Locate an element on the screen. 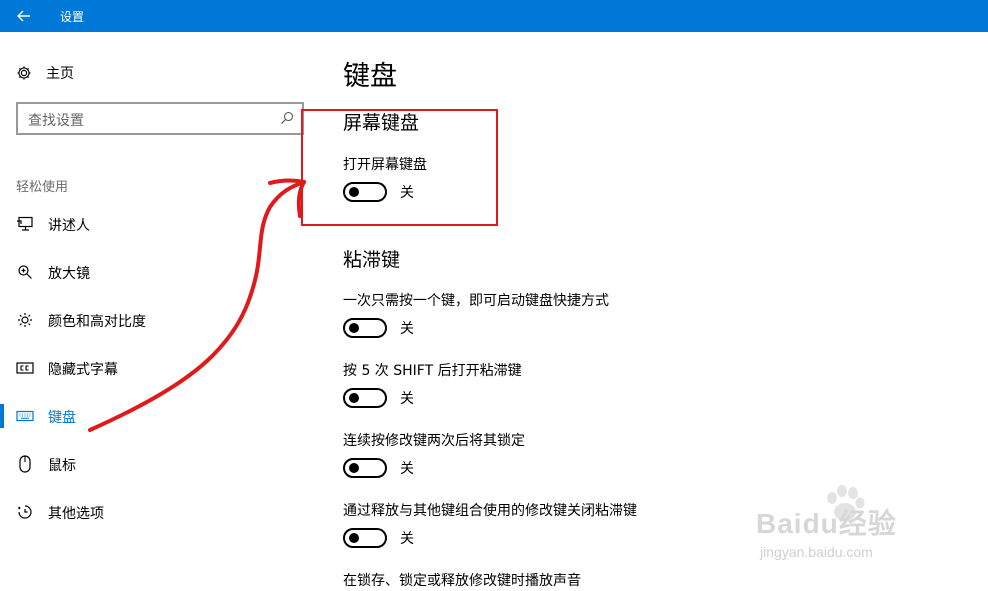  back-button is located at coordinates (24, 16).